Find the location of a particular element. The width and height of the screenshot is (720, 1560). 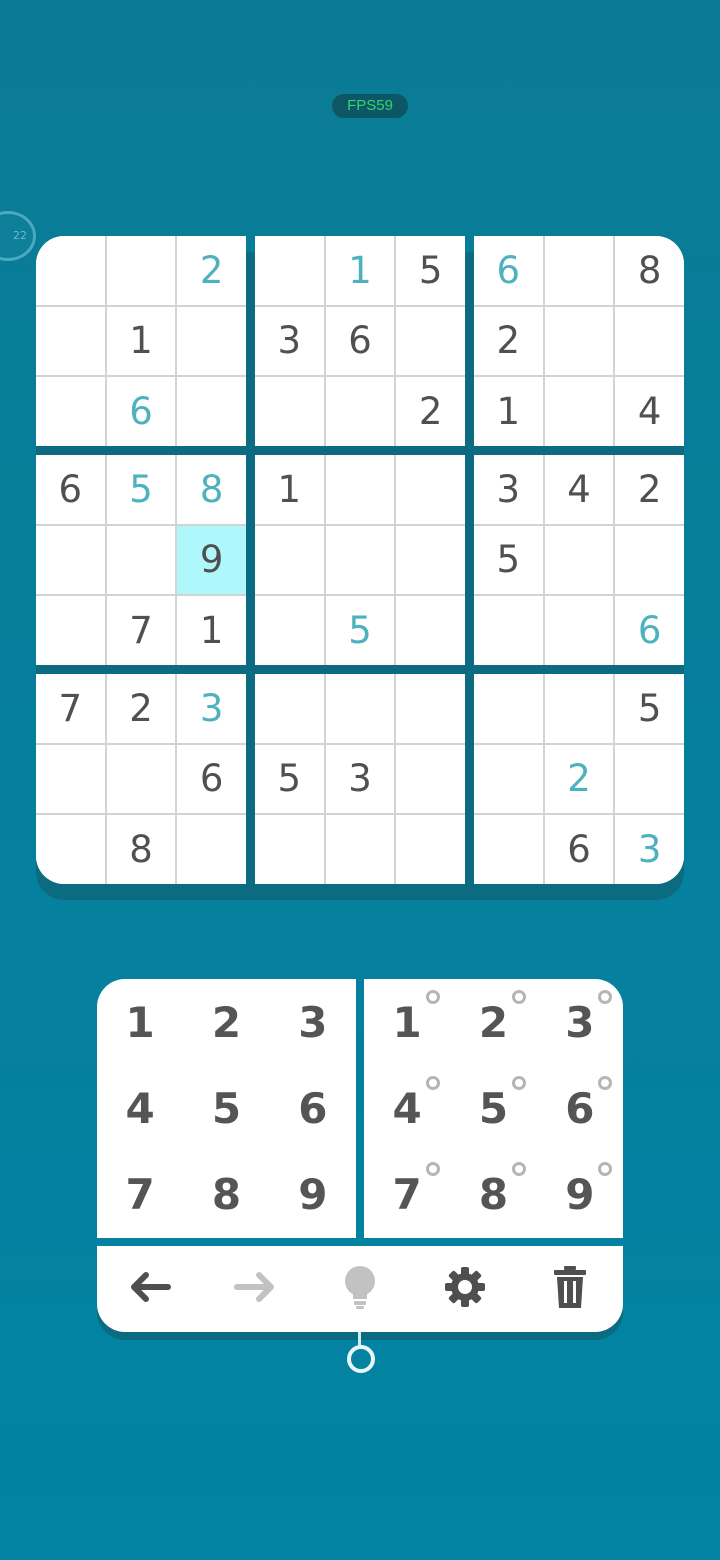

settings-button is located at coordinates (465, 1289).